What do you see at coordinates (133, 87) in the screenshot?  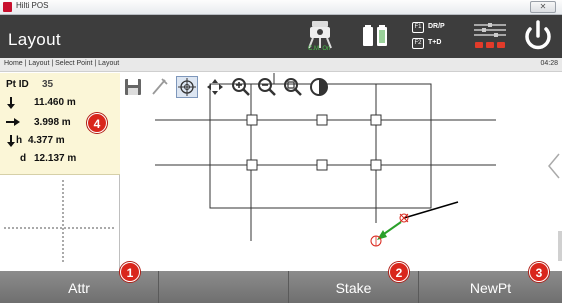 I see `save-icon` at bounding box center [133, 87].